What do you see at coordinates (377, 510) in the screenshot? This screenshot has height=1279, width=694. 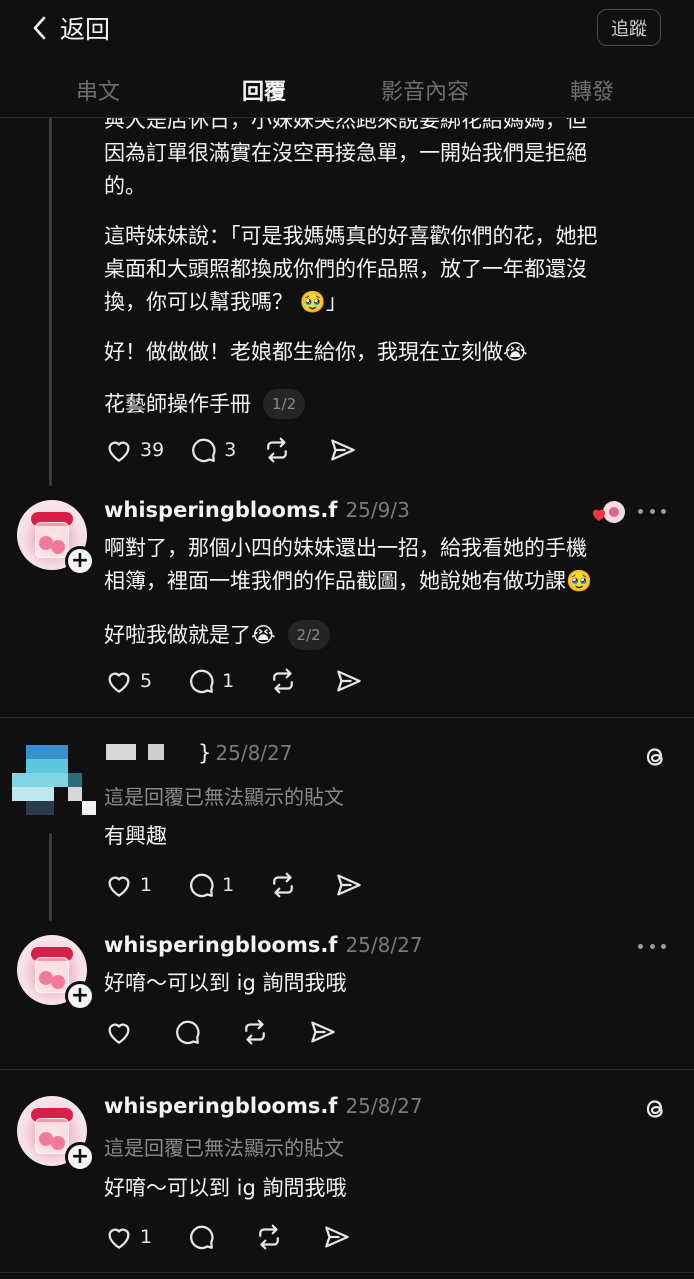 I see `post-date: 25/9/3` at bounding box center [377, 510].